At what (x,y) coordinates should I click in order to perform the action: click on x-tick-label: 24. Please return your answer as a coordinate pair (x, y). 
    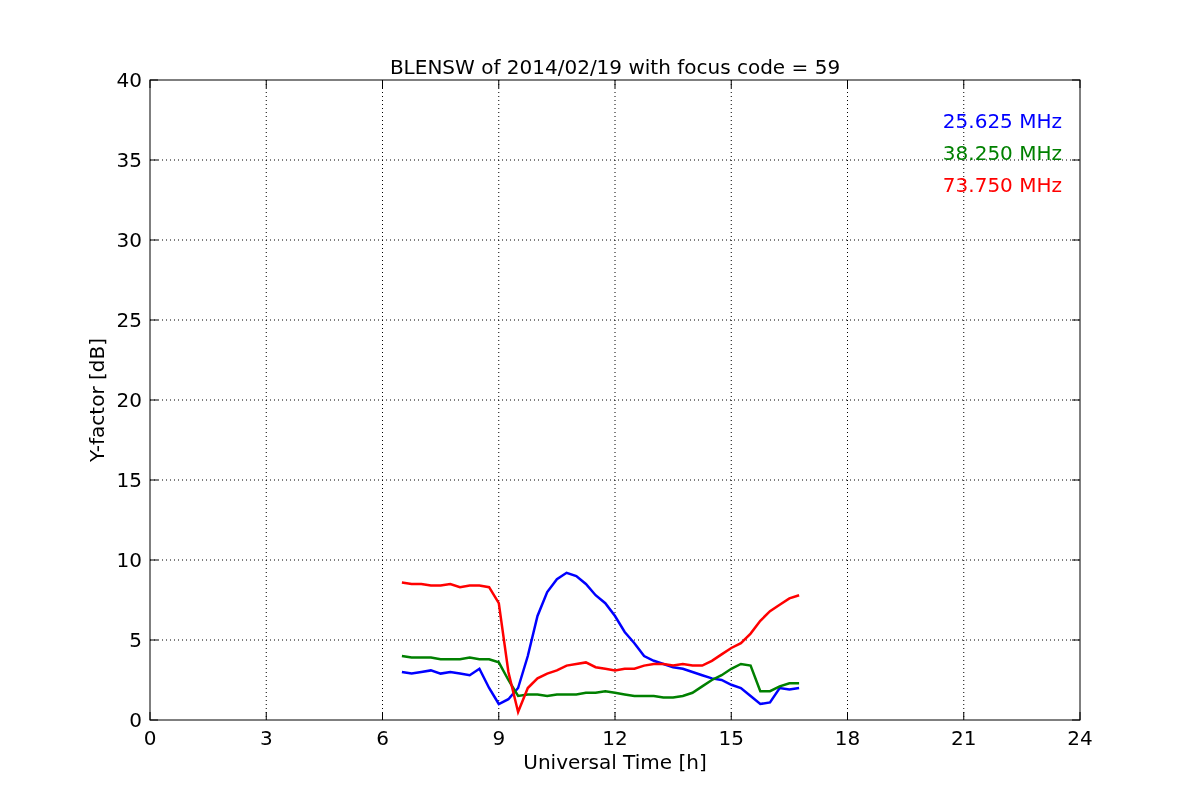
    Looking at the image, I should click on (1080, 738).